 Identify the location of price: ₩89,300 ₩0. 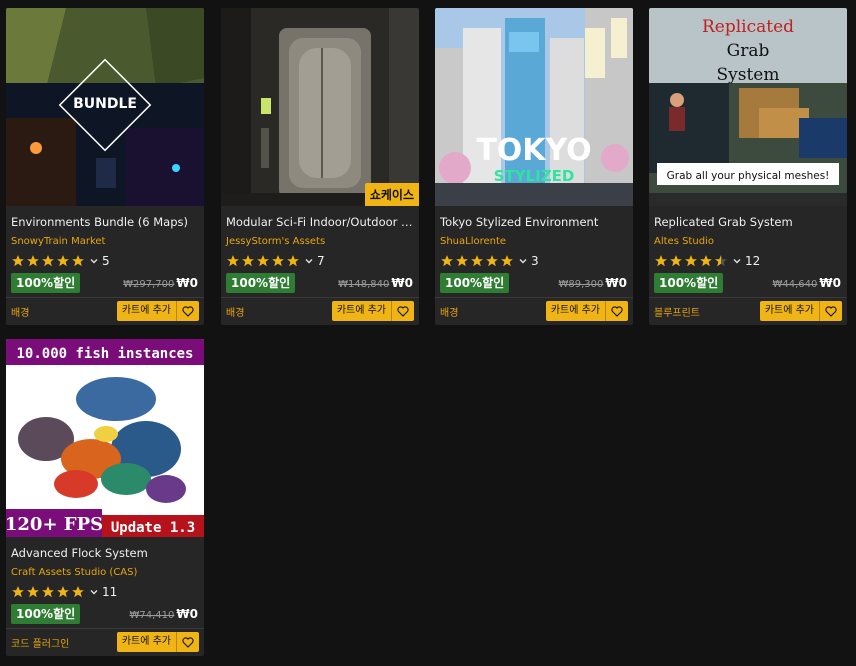
(593, 283).